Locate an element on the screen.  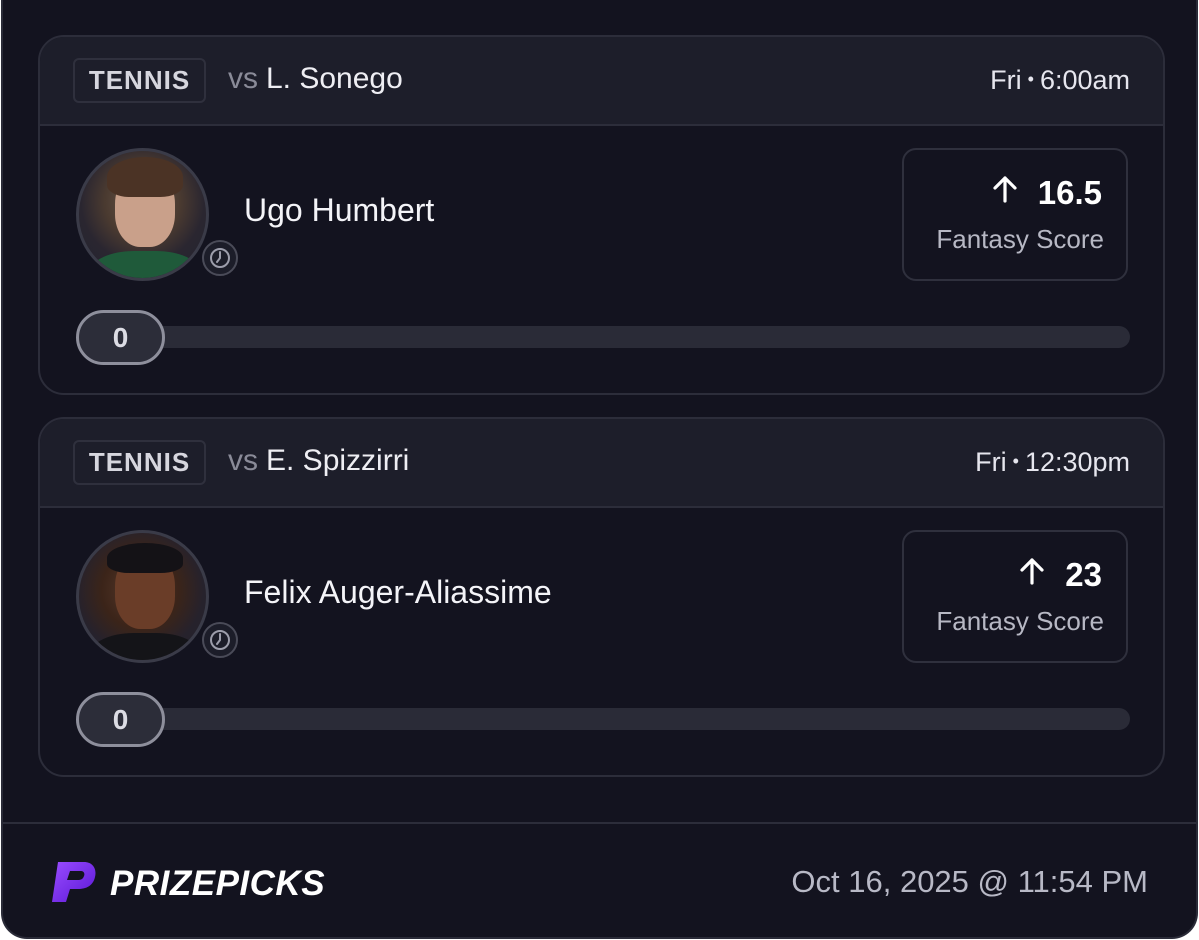
game-time: Fri • 12:30pm is located at coordinates (1052, 462).